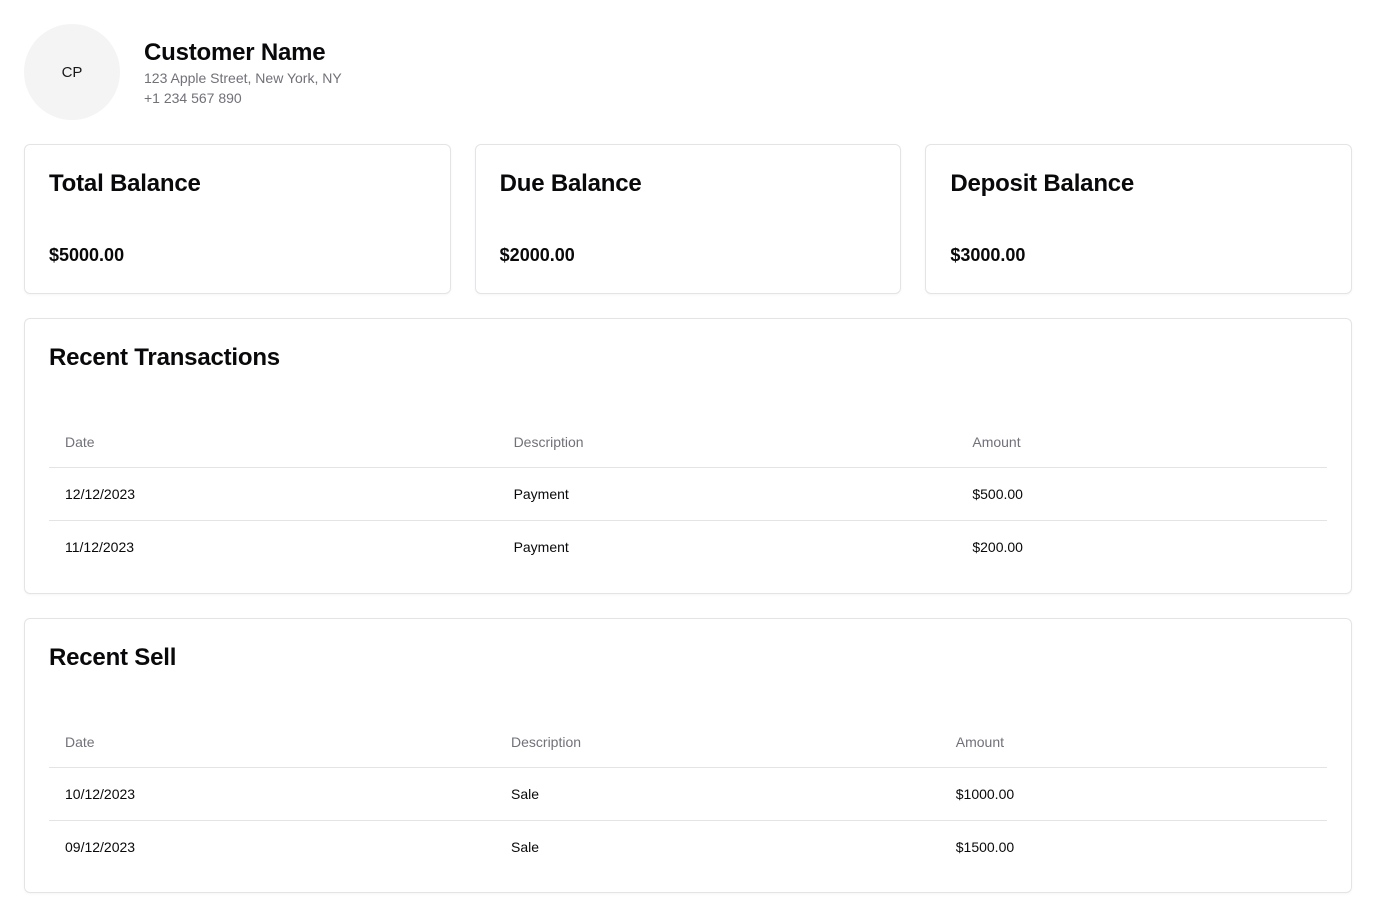 The height and width of the screenshot is (917, 1376). What do you see at coordinates (100, 546) in the screenshot?
I see `cell-date: 11/12/2023` at bounding box center [100, 546].